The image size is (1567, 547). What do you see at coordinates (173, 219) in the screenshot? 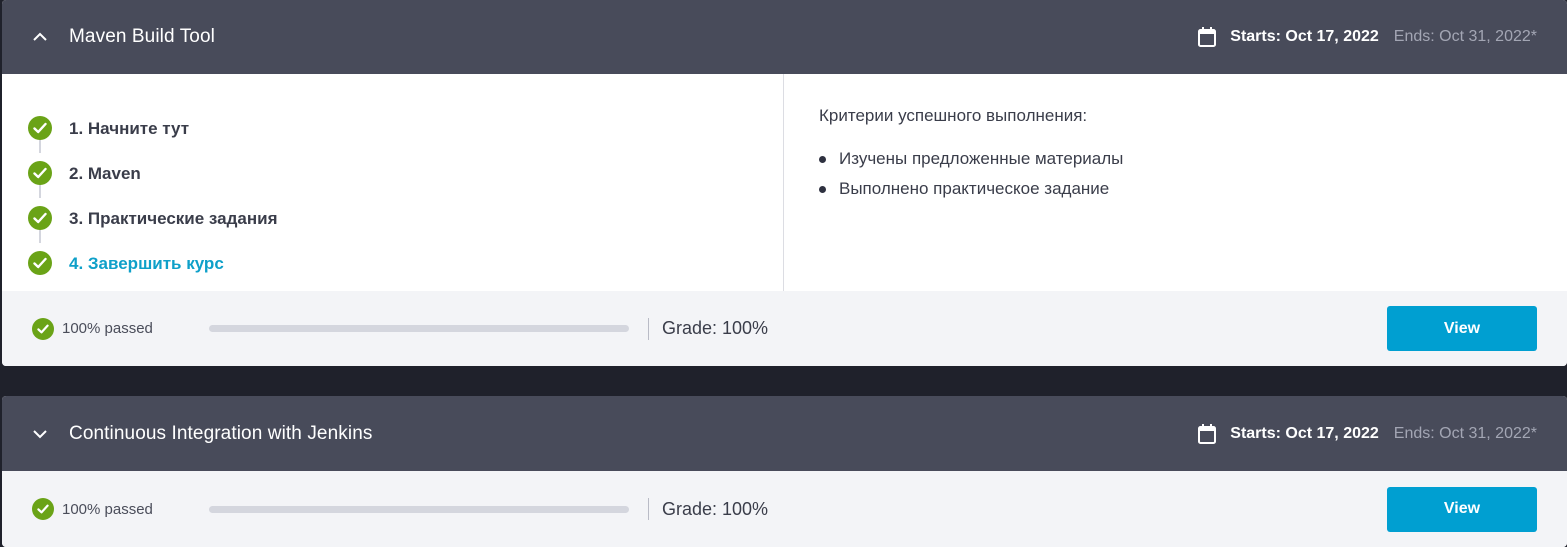
I see `step-label: 3. Практические задания` at bounding box center [173, 219].